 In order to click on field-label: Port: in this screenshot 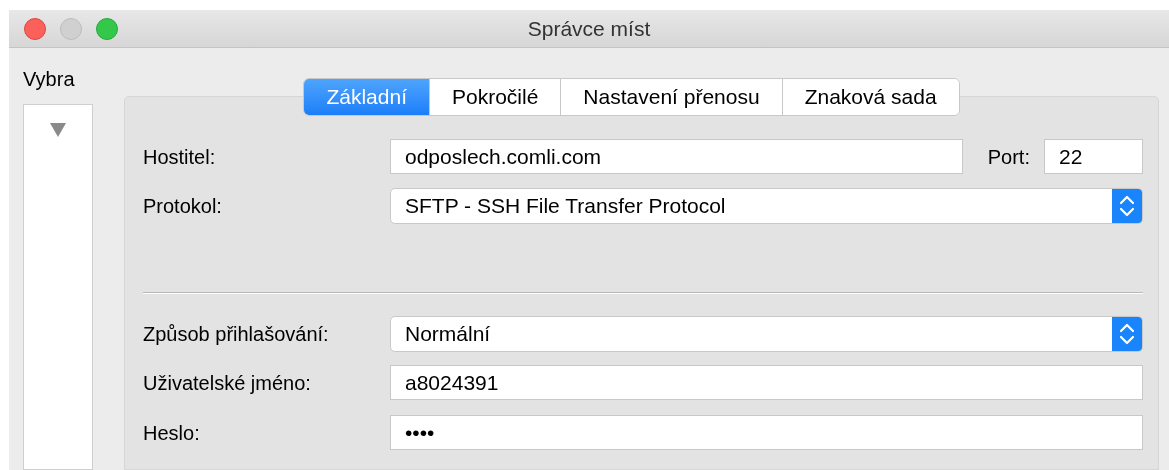, I will do `click(1008, 157)`.